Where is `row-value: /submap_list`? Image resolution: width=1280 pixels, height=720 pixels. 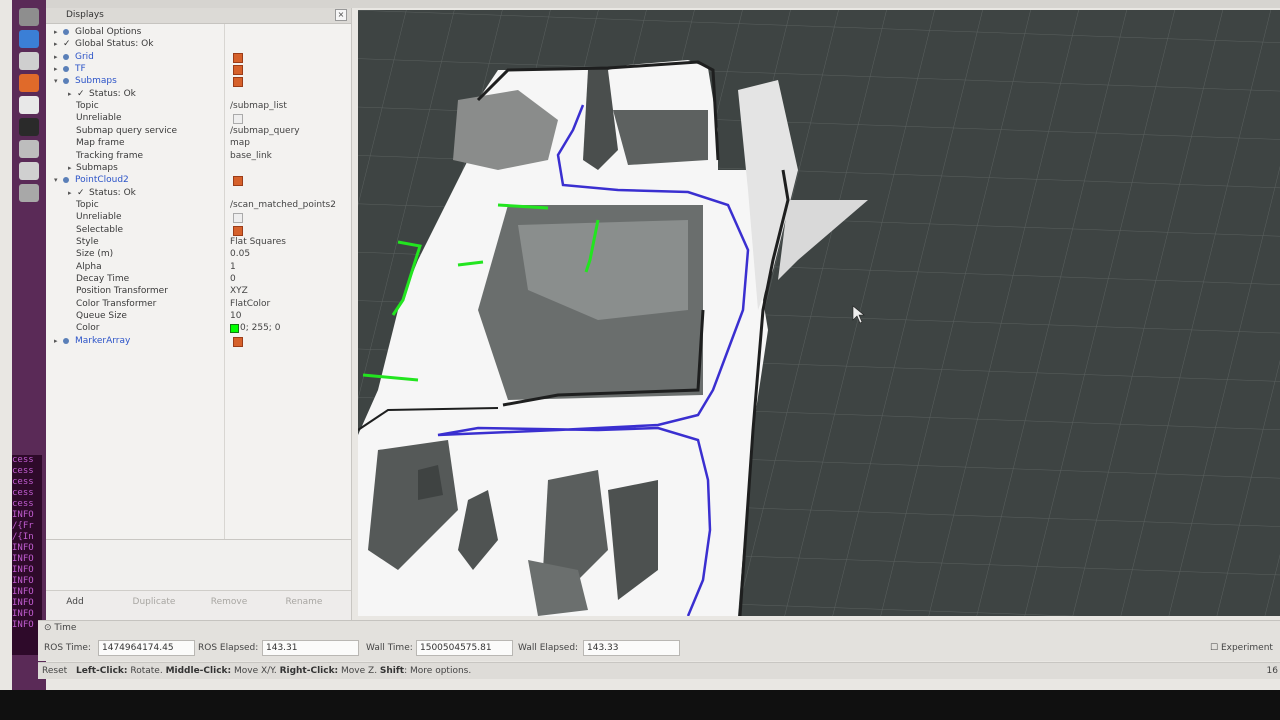
row-value: /submap_list is located at coordinates (258, 106).